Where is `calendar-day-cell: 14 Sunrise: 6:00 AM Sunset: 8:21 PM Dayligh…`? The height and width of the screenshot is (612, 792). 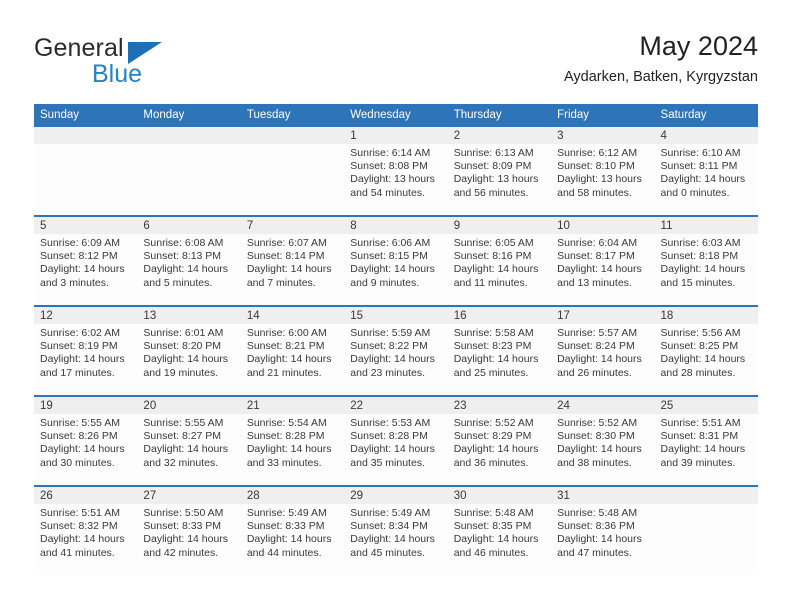 calendar-day-cell: 14 Sunrise: 6:00 AM Sunset: 8:21 PM Dayligh… is located at coordinates (292, 350).